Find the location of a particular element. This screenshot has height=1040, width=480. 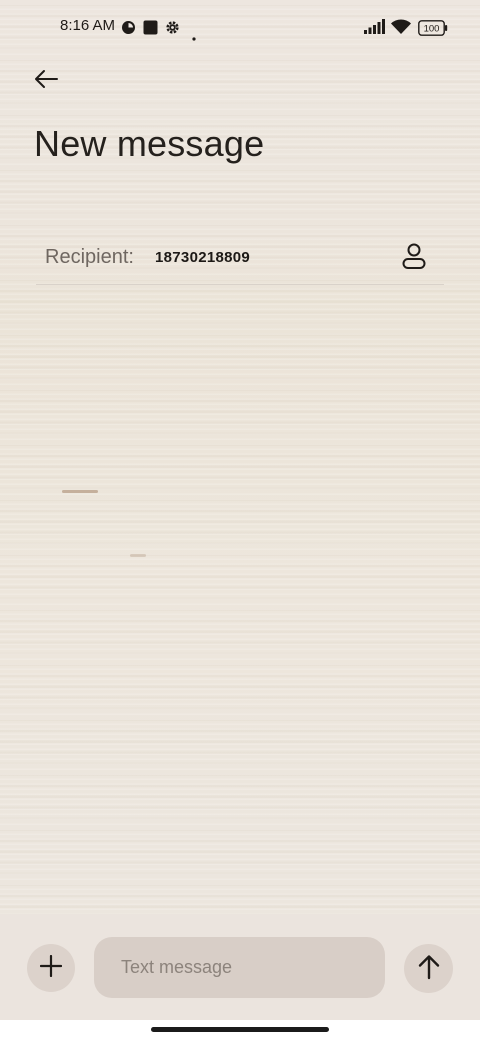

battery-level: 100 is located at coordinates (432, 29).